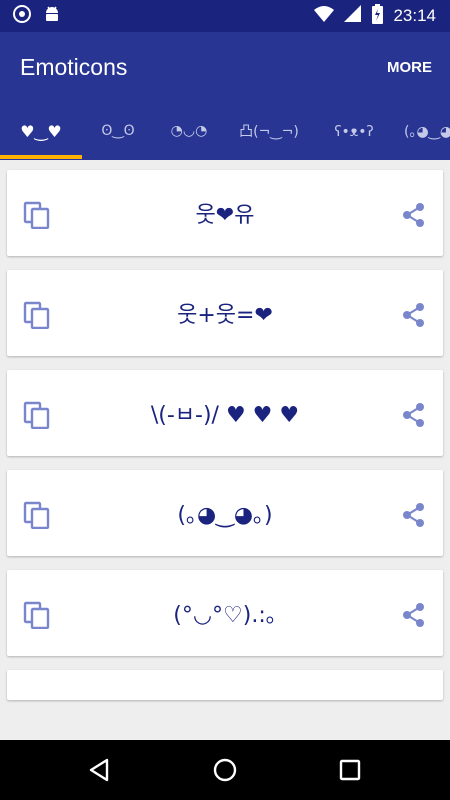  I want to click on emoticon-card: (｡◕‿◕｡), so click(225, 513).